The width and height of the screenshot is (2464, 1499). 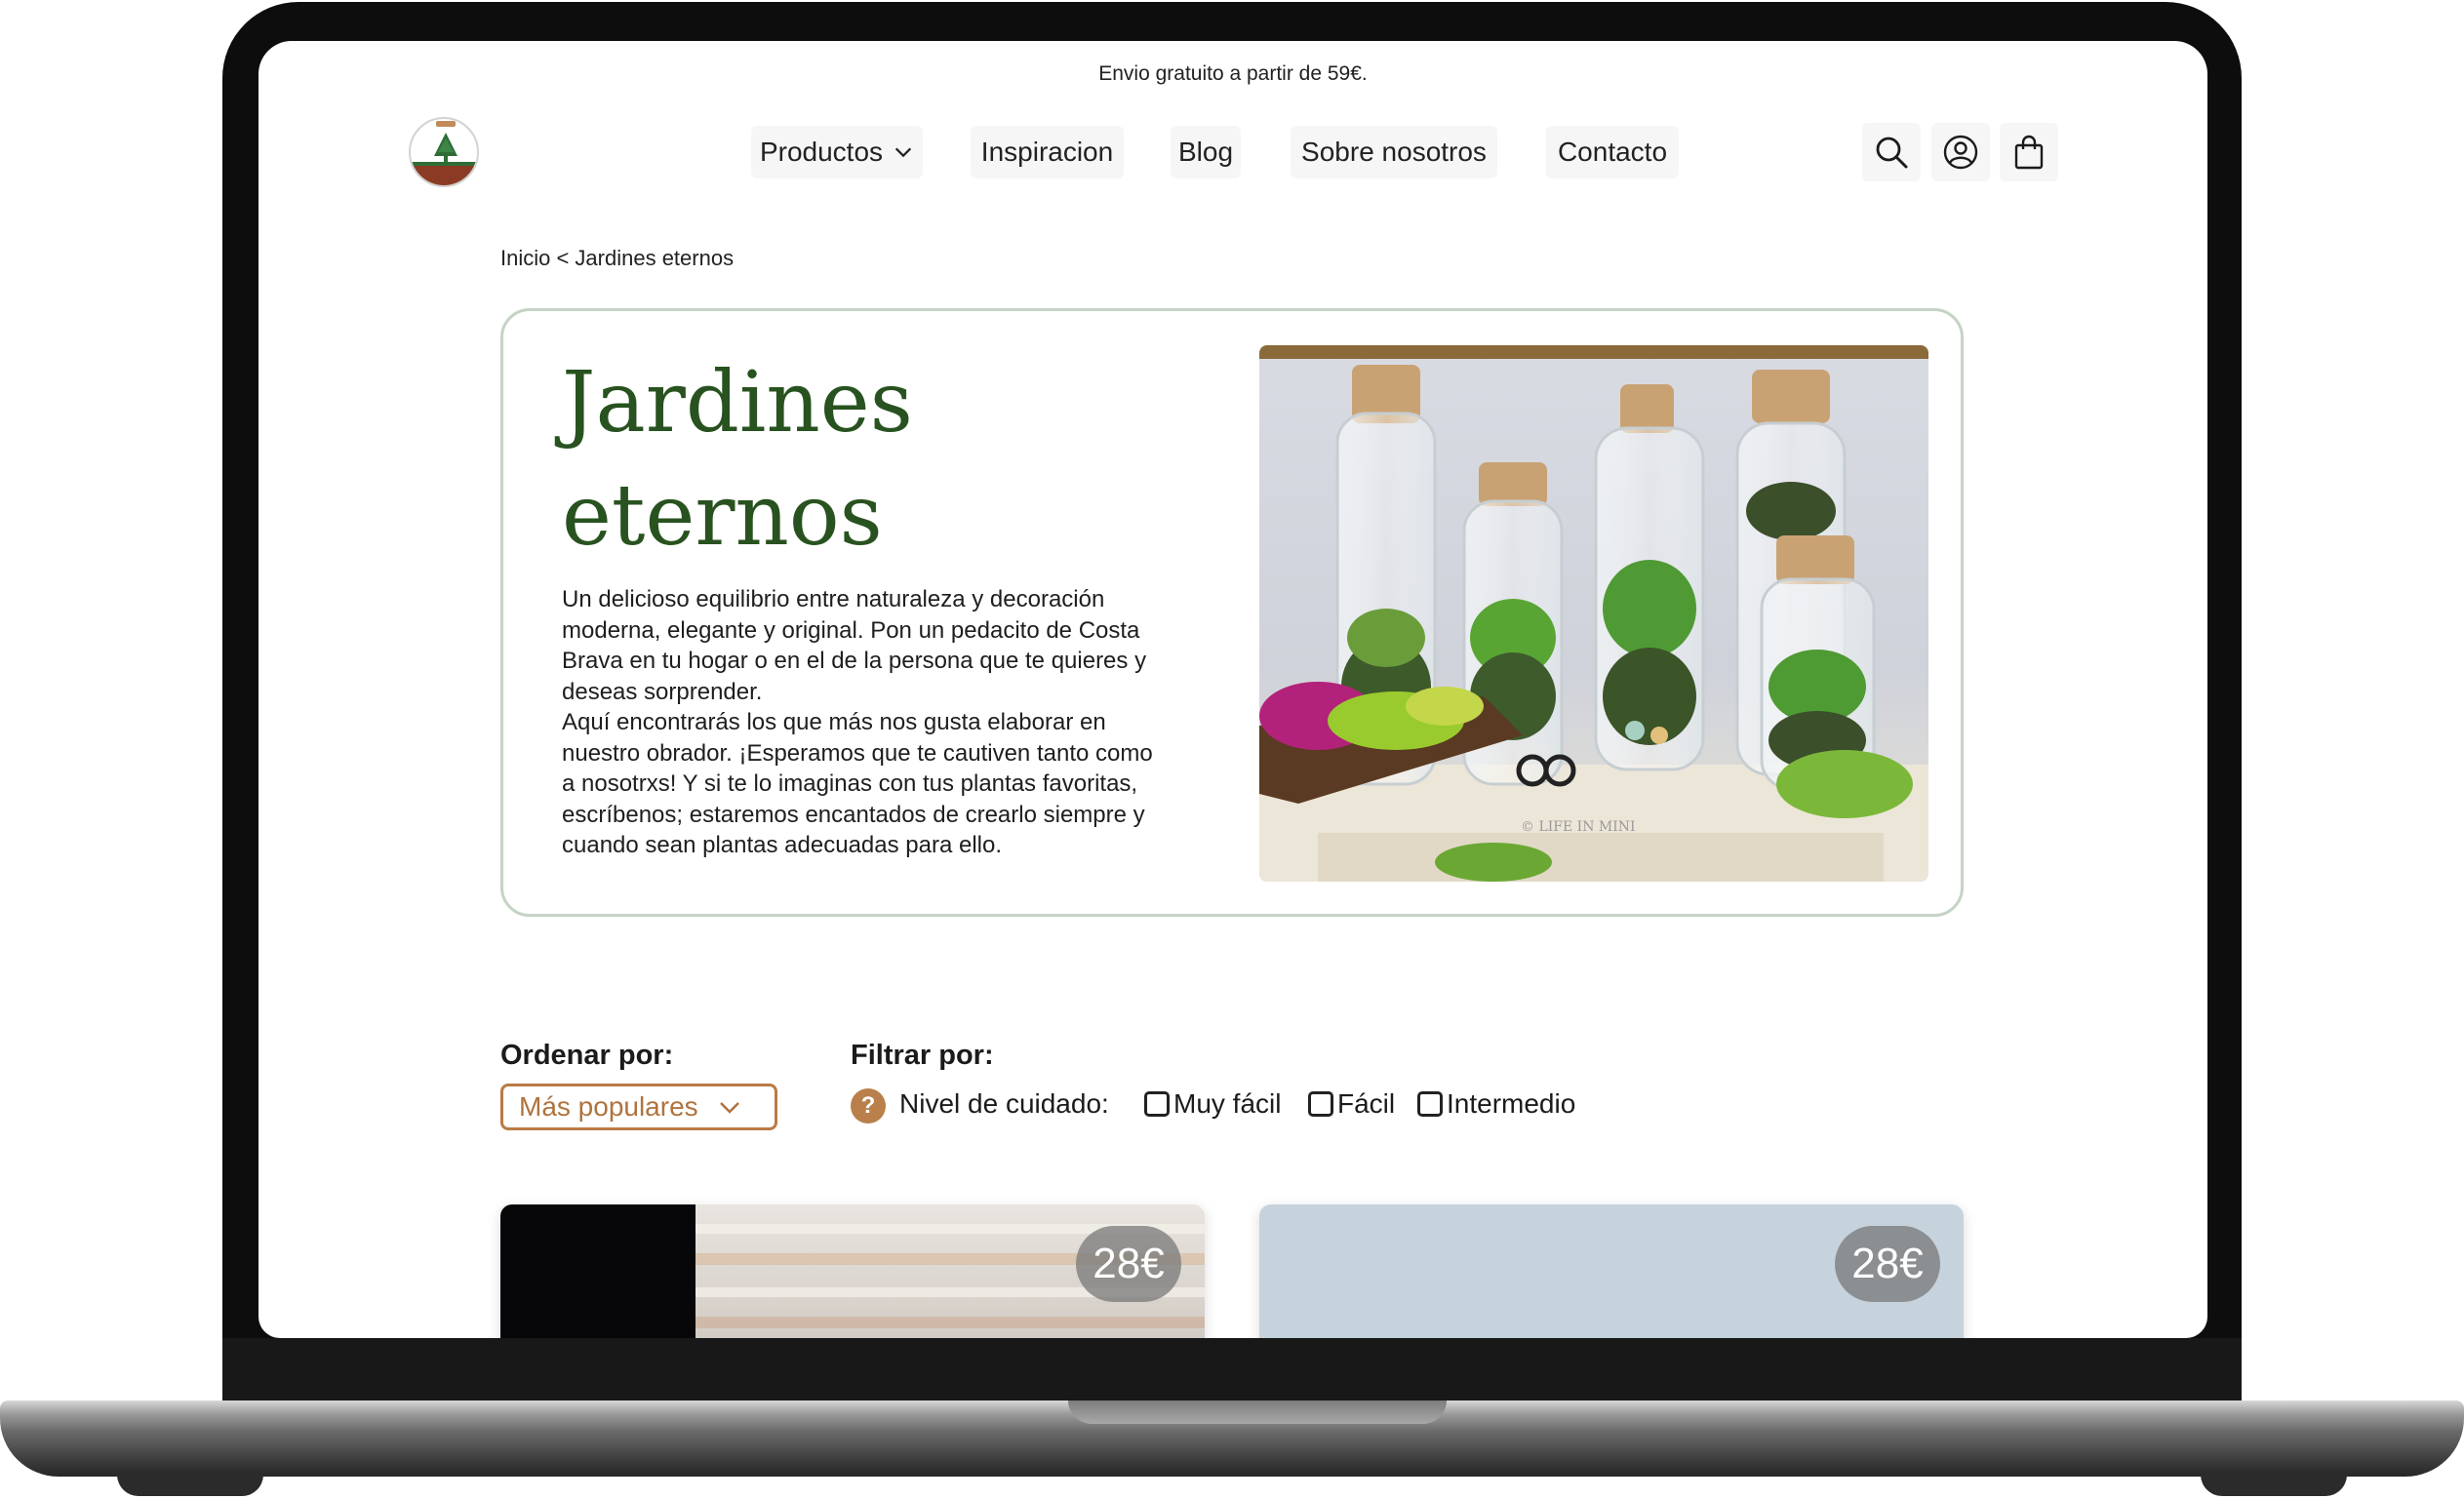 What do you see at coordinates (922, 1055) in the screenshot?
I see `filter-label: Filtrar por:` at bounding box center [922, 1055].